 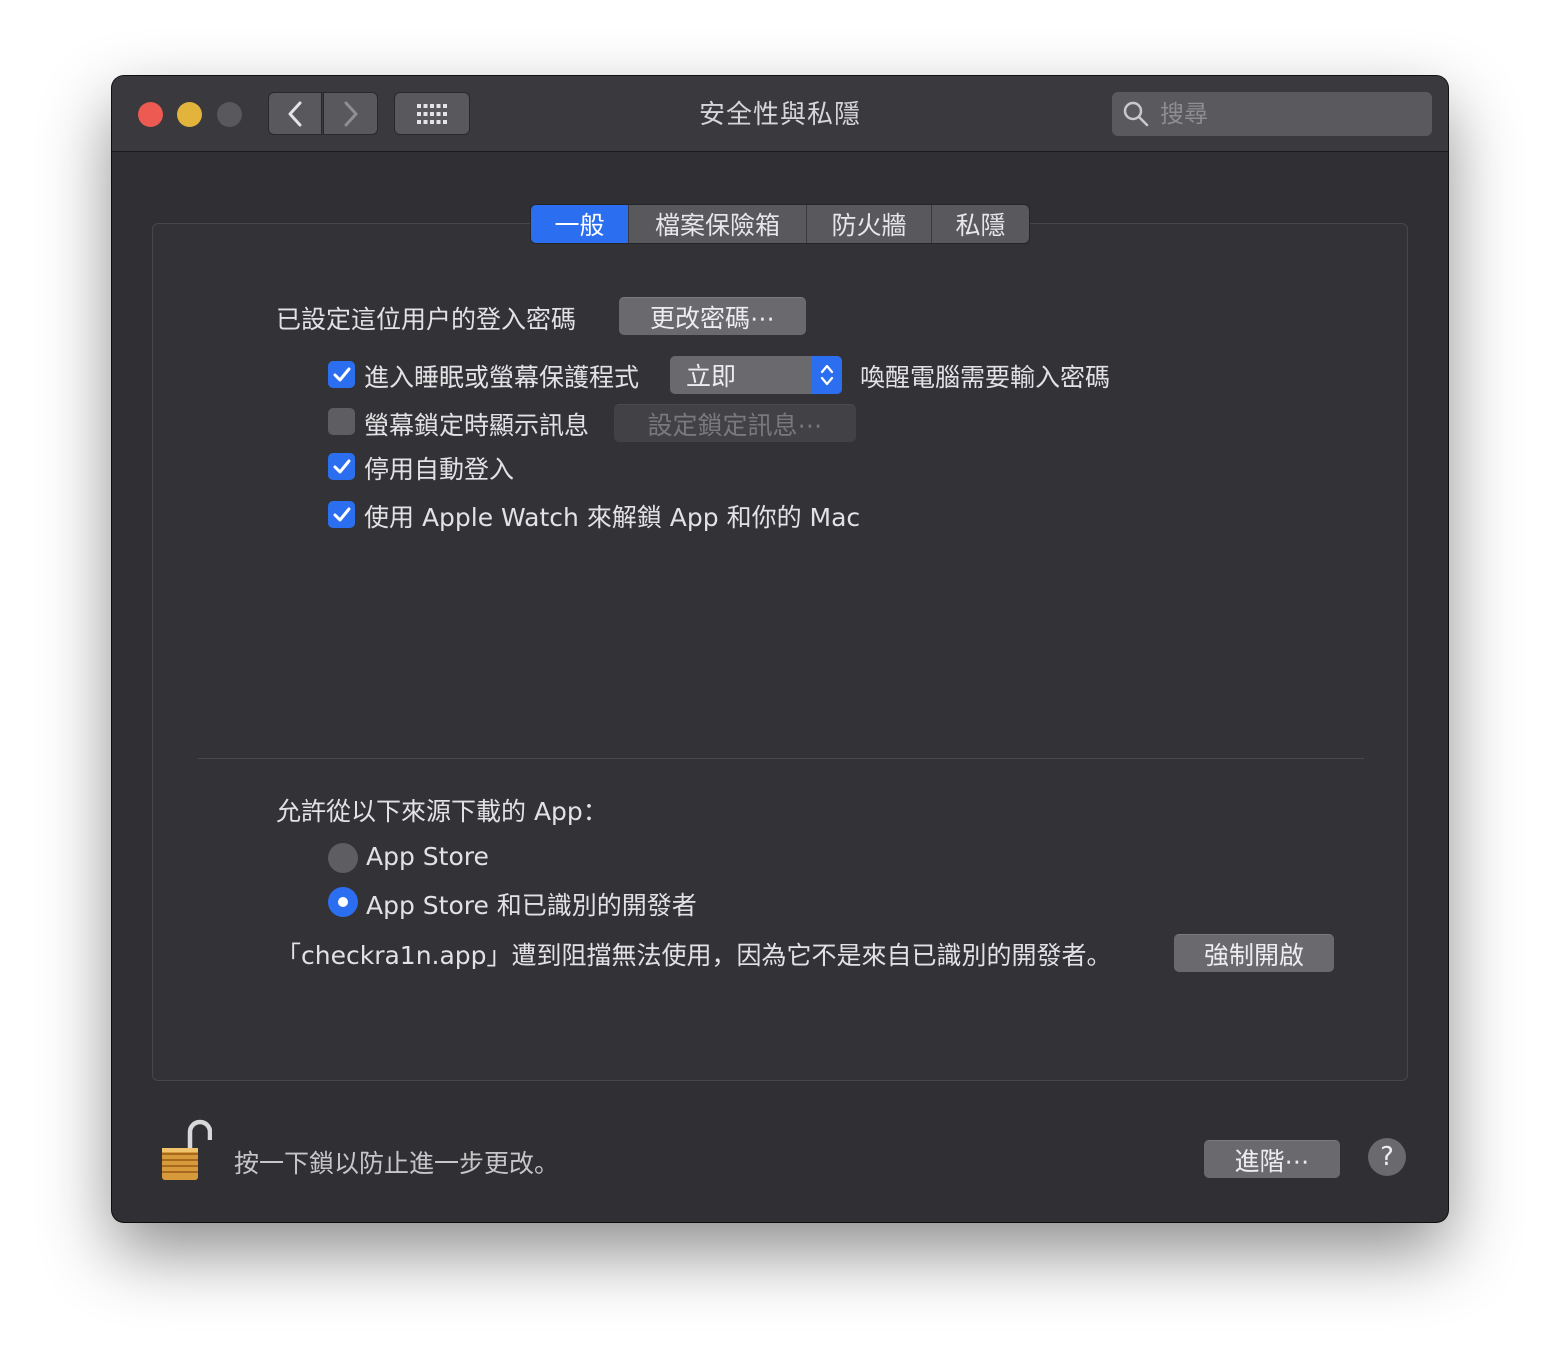 What do you see at coordinates (712, 316) in the screenshot?
I see `change-password-button: 更改密碼⋯` at bounding box center [712, 316].